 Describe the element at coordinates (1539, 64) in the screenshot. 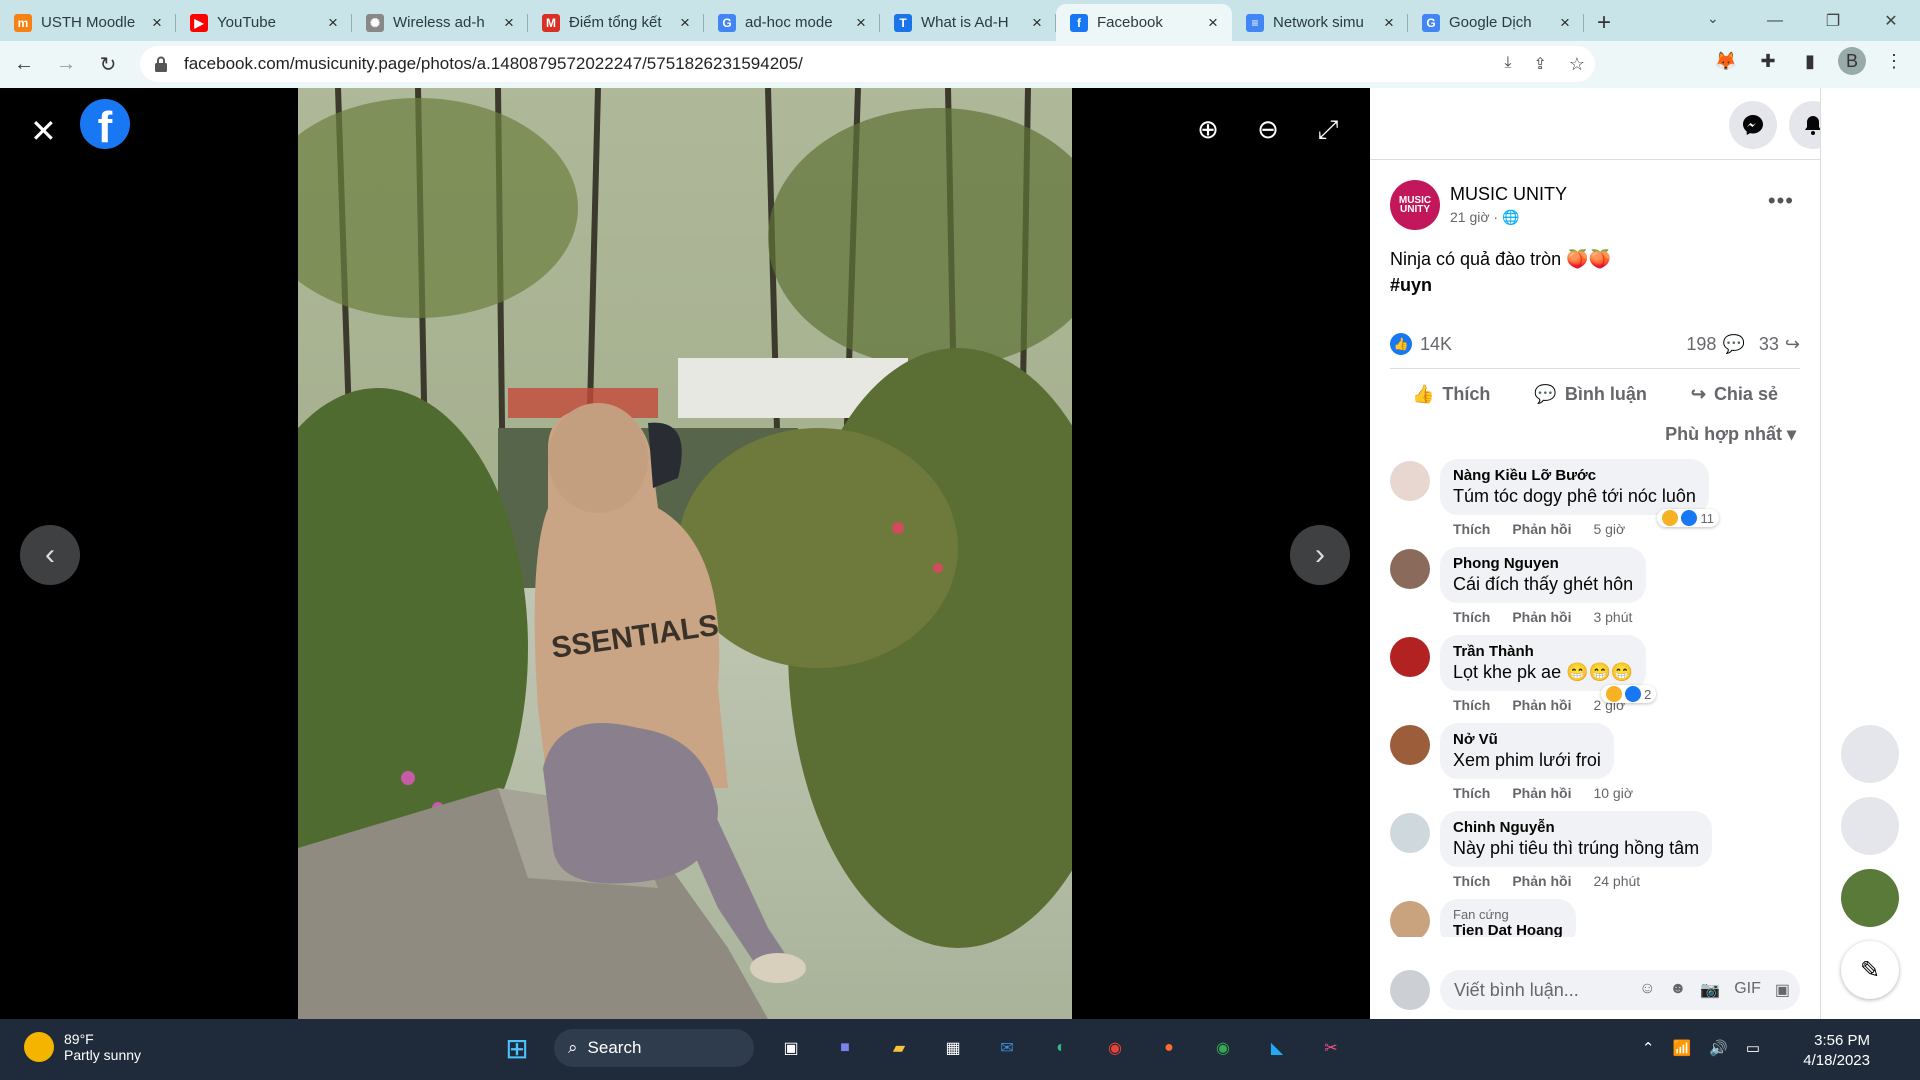

I see `share-icon: ⇪` at that location.